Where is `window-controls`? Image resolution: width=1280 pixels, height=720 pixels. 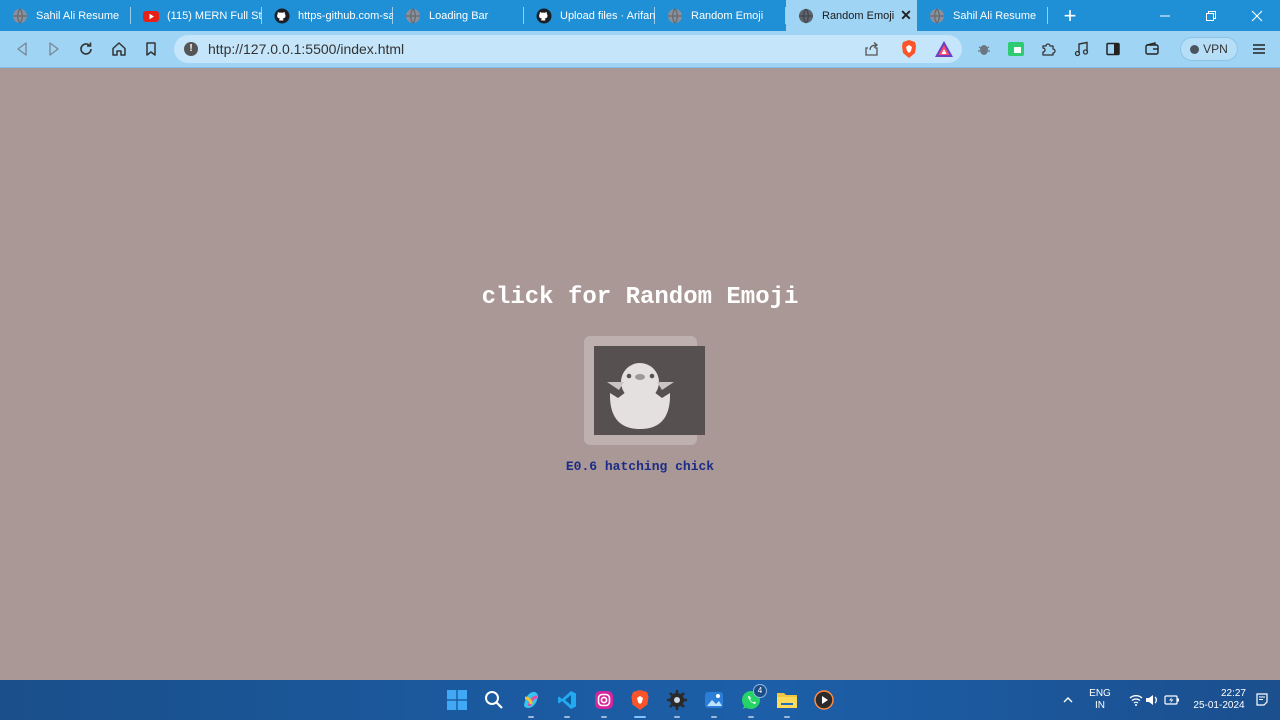 window-controls is located at coordinates (1211, 15).